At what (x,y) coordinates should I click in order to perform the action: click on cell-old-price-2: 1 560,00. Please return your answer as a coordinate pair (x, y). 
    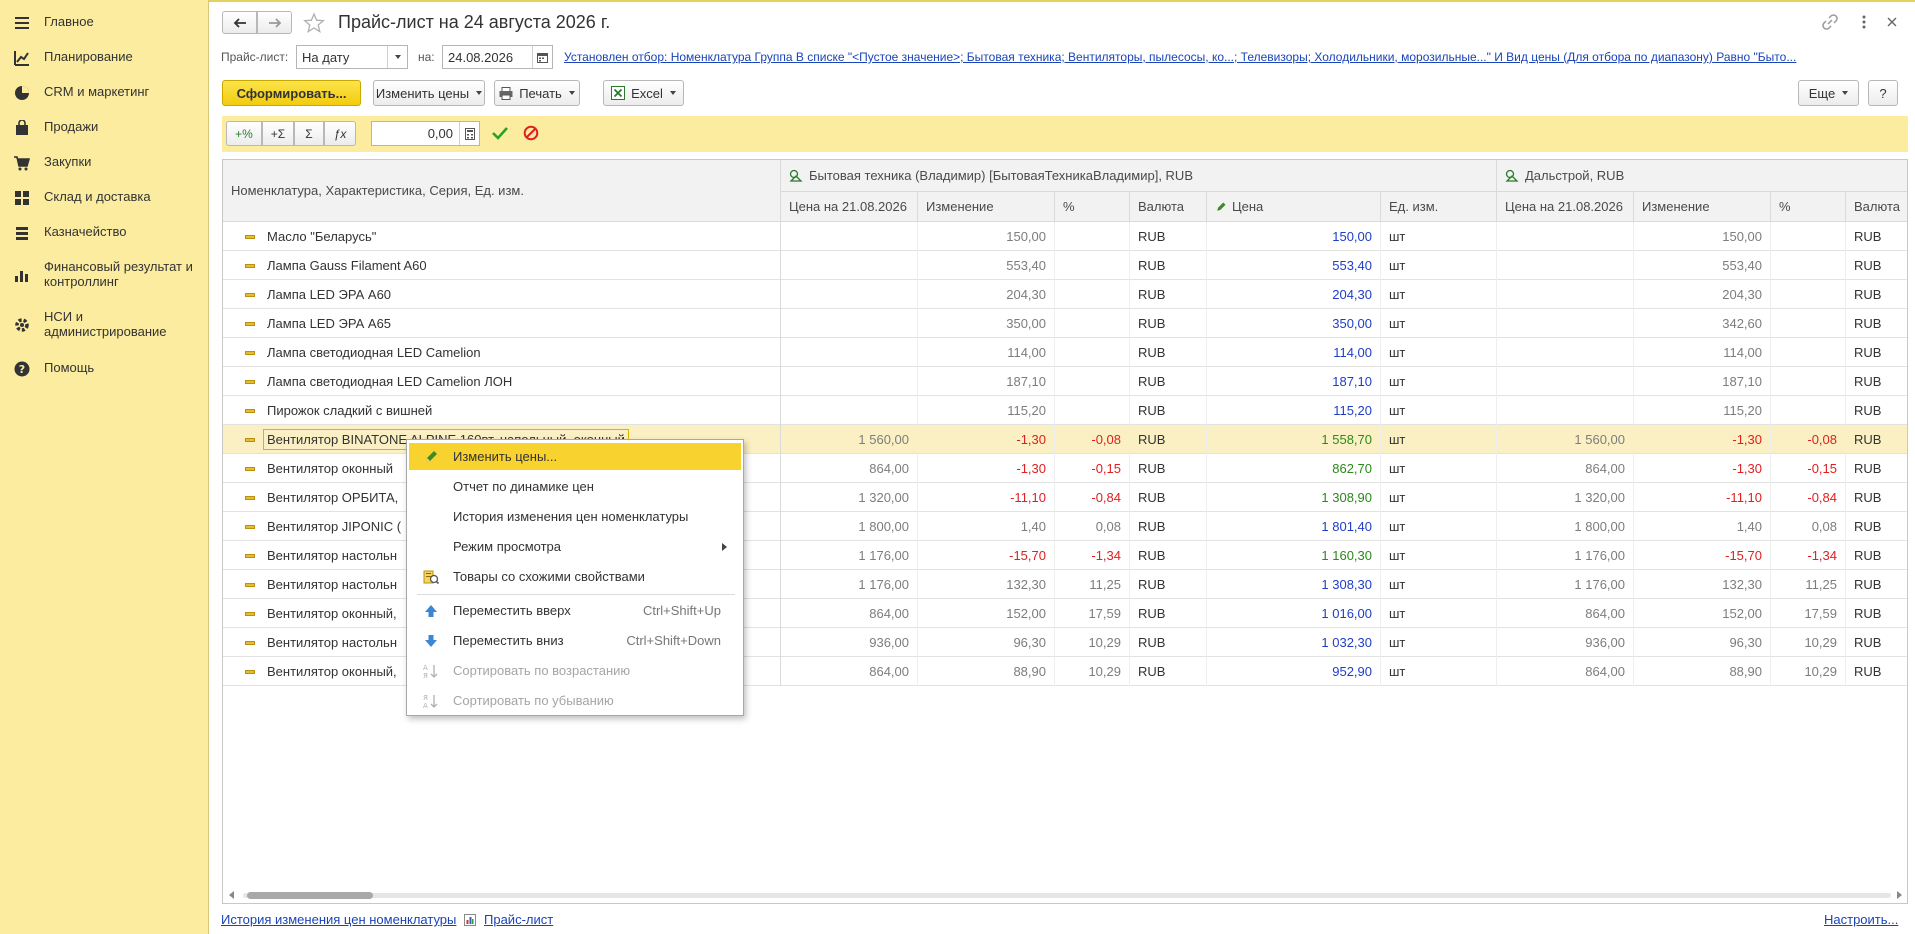
    Looking at the image, I should click on (1565, 439).